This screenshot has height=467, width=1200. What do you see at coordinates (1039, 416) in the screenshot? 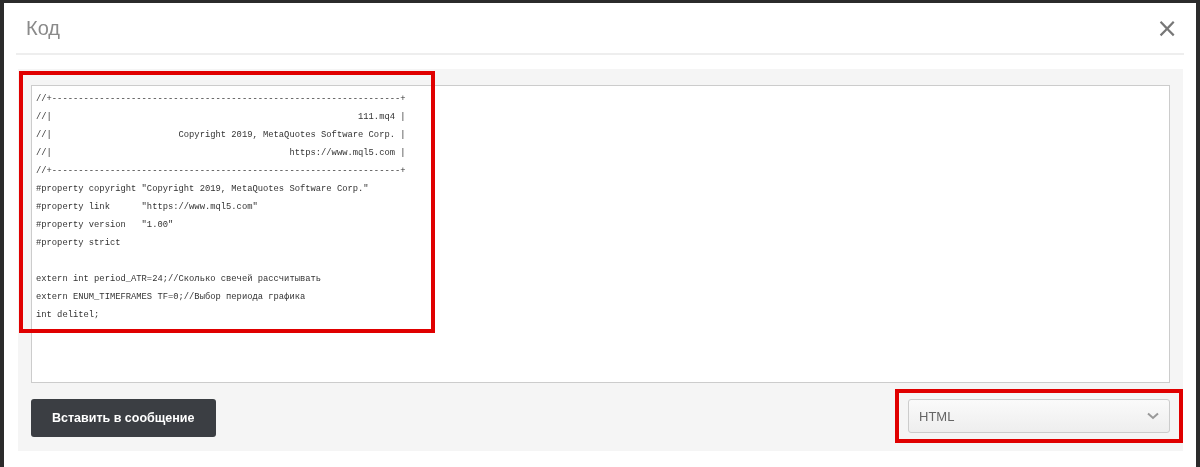
I see `language-select: HTML` at bounding box center [1039, 416].